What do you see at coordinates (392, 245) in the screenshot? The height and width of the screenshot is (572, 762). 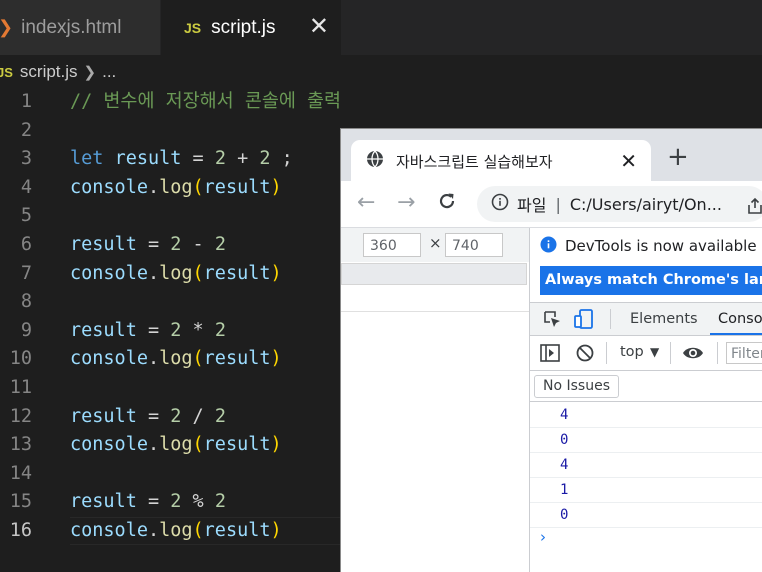 I see `viewport-width-input: 360` at bounding box center [392, 245].